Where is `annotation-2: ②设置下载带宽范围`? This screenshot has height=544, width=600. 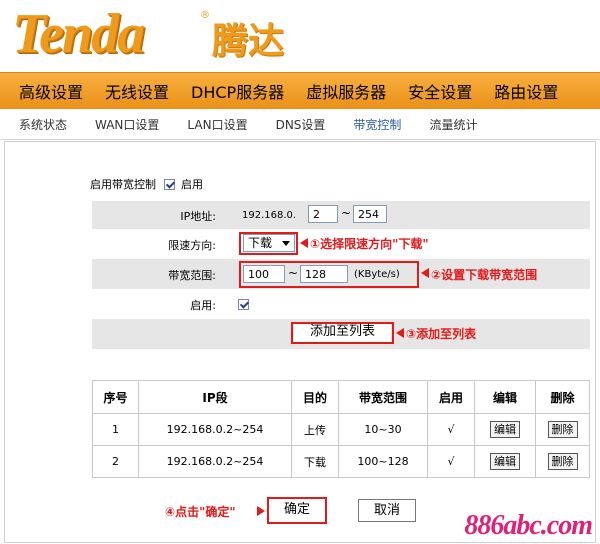
annotation-2: ②设置下载带宽范围 is located at coordinates (484, 275).